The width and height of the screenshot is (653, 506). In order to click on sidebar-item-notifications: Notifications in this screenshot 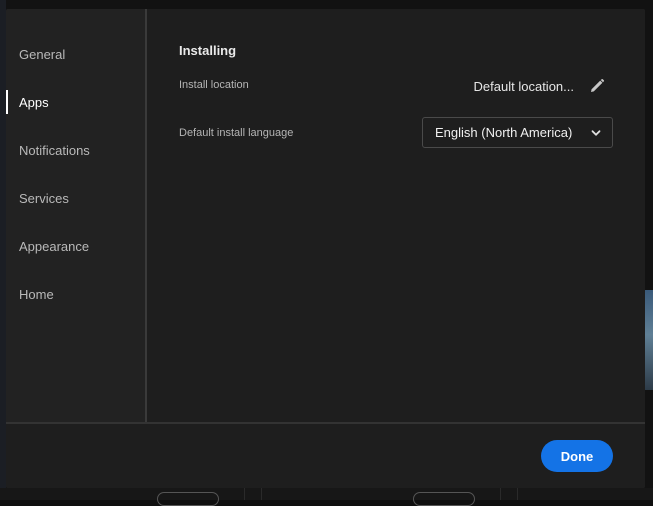, I will do `click(75, 150)`.